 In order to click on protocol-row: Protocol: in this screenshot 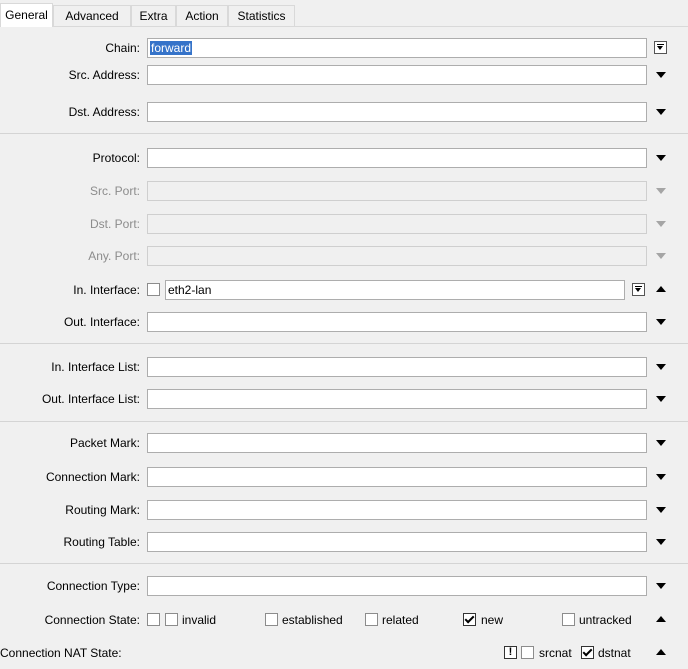, I will do `click(344, 158)`.